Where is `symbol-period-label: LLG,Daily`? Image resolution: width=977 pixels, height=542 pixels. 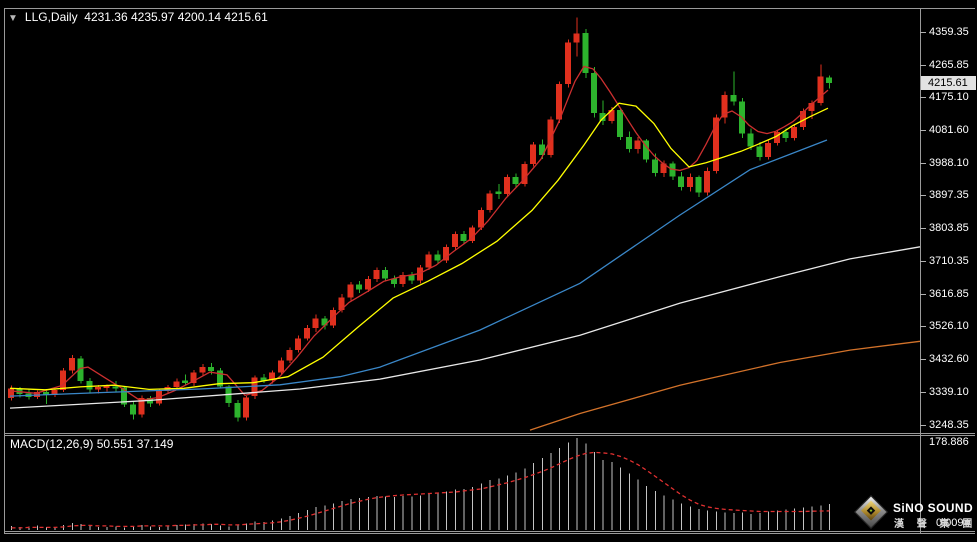 symbol-period-label: LLG,Daily is located at coordinates (51, 17).